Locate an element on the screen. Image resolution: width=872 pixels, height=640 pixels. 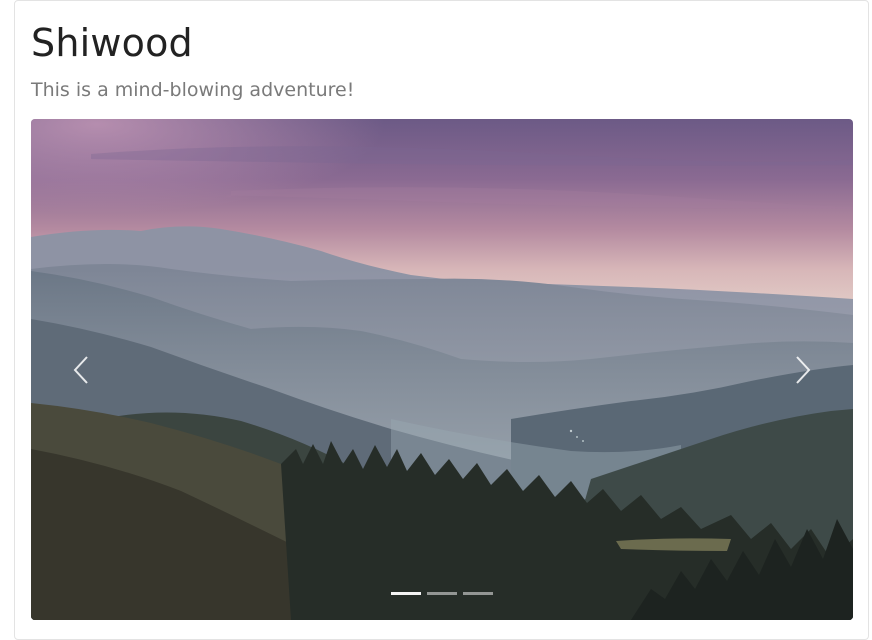
chevron-right-icon is located at coordinates (803, 369).